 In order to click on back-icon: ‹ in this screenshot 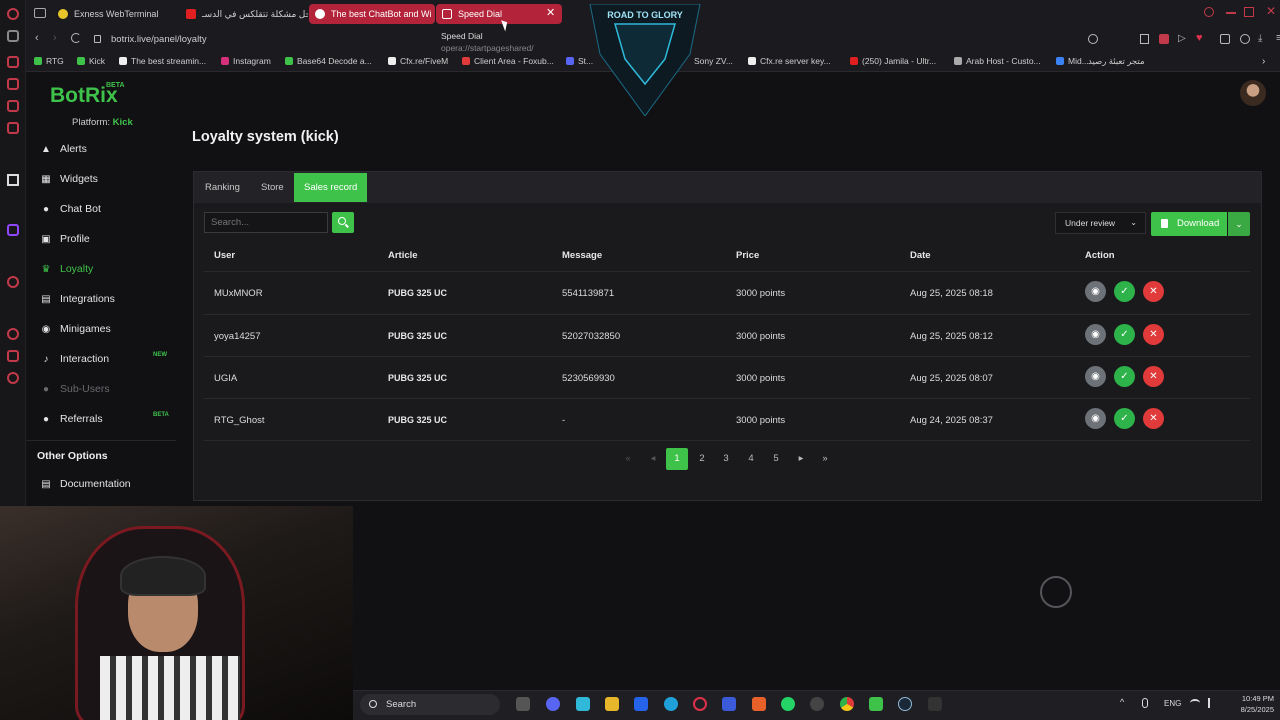, I will do `click(37, 38)`.